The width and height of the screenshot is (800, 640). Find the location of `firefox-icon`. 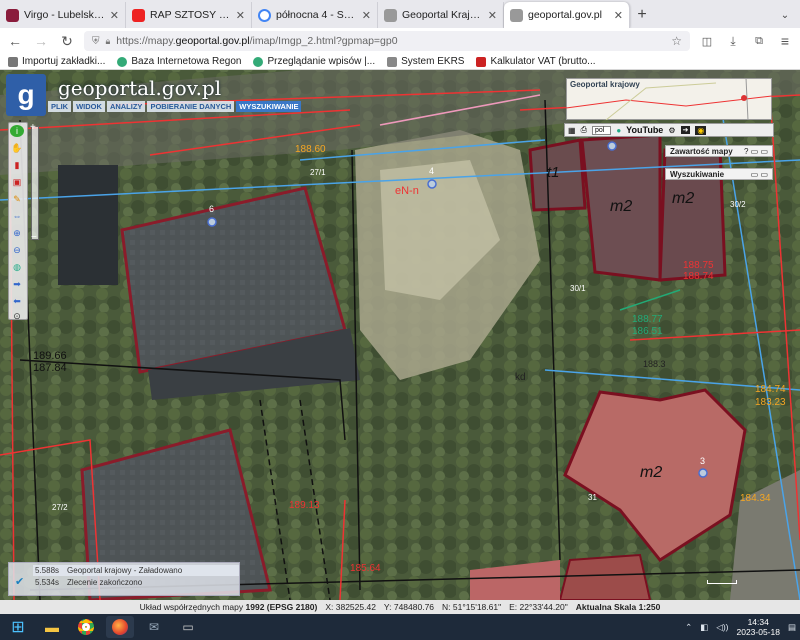

firefox-icon is located at coordinates (120, 627).